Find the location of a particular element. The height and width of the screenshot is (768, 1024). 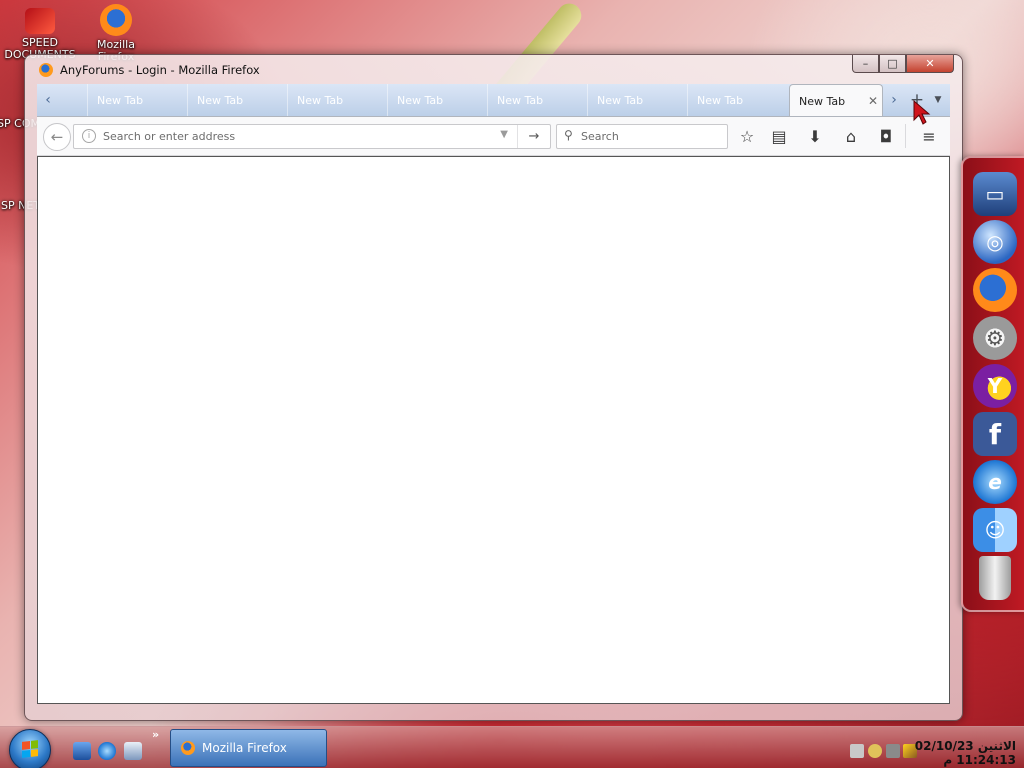

tray-network-icon is located at coordinates (857, 751).